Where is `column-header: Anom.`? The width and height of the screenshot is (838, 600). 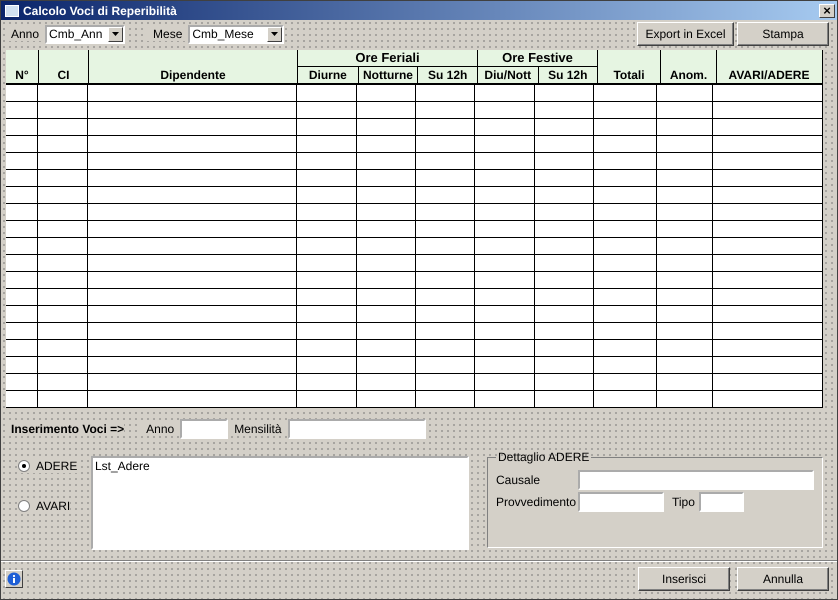
column-header: Anom. is located at coordinates (688, 66).